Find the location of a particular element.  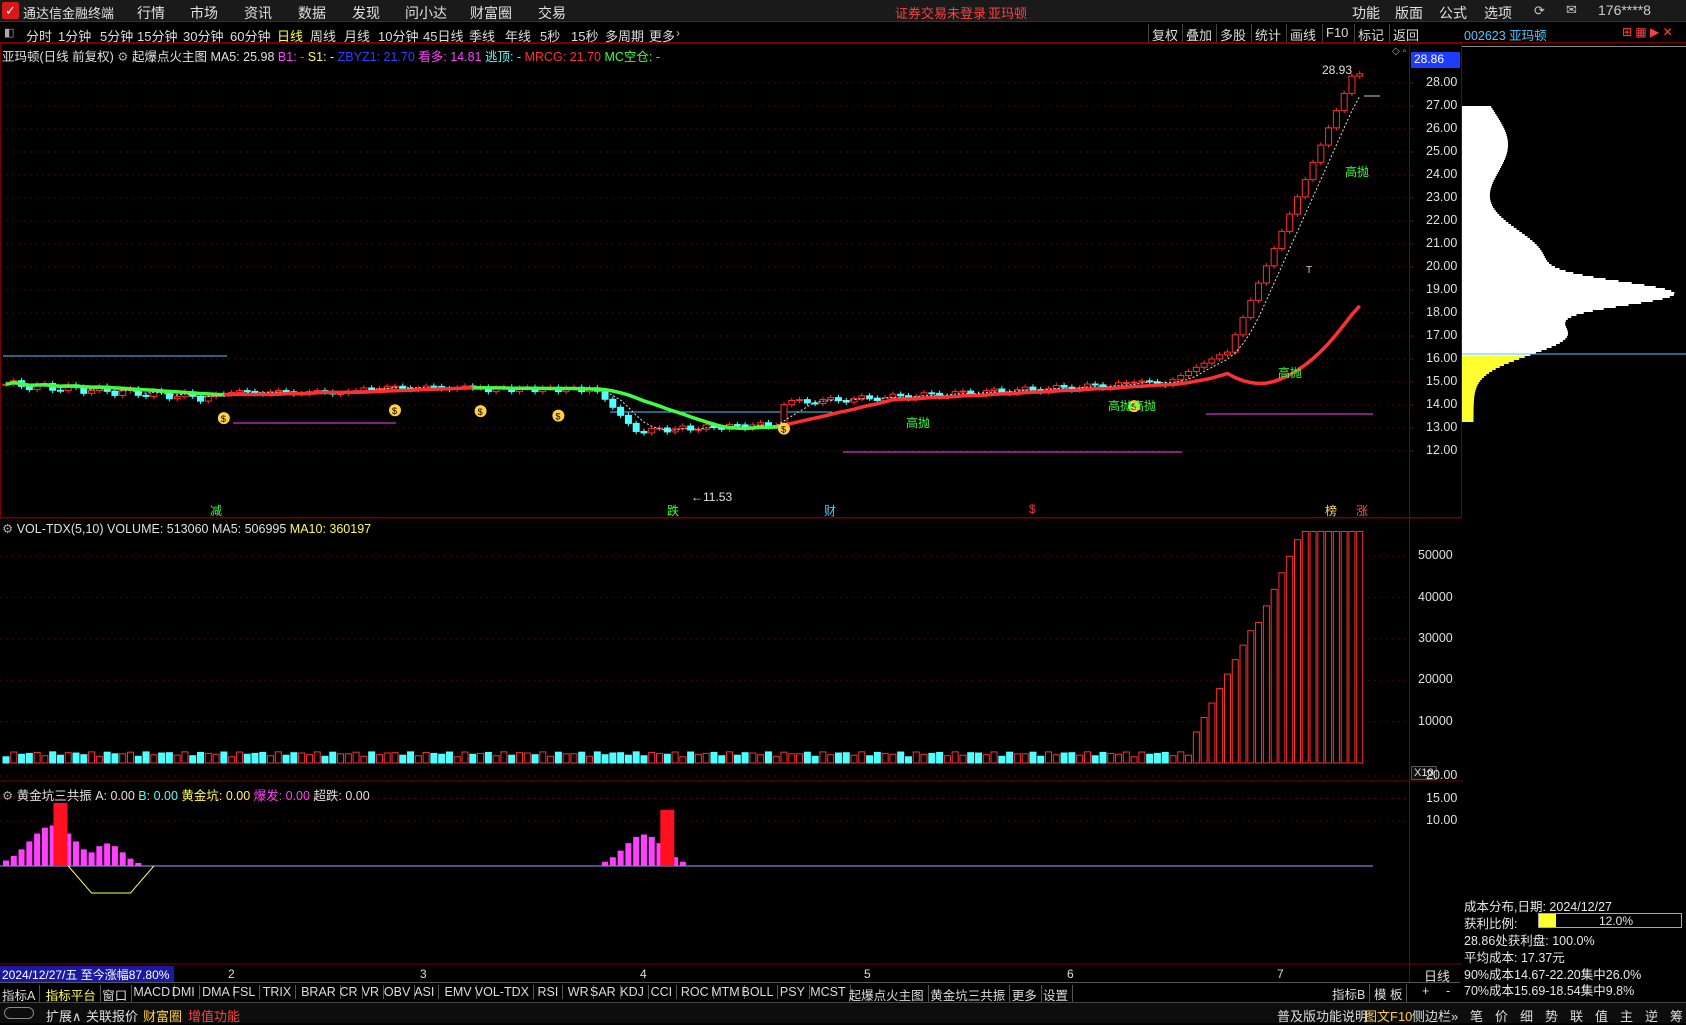

vol-name: VOL-TDX(5,10) is located at coordinates (60, 529).